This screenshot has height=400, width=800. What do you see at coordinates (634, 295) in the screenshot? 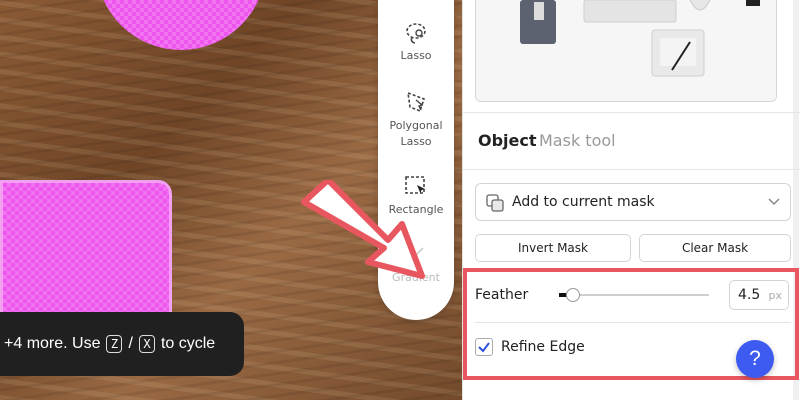
I see `feather-slider` at bounding box center [634, 295].